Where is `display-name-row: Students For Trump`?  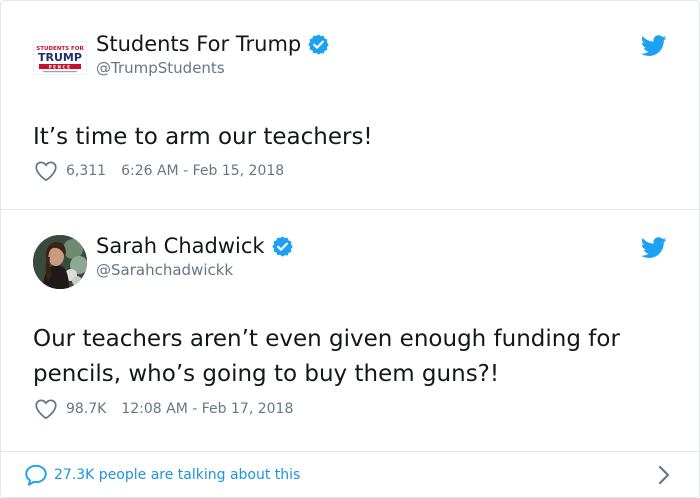 display-name-row: Students For Trump is located at coordinates (213, 44).